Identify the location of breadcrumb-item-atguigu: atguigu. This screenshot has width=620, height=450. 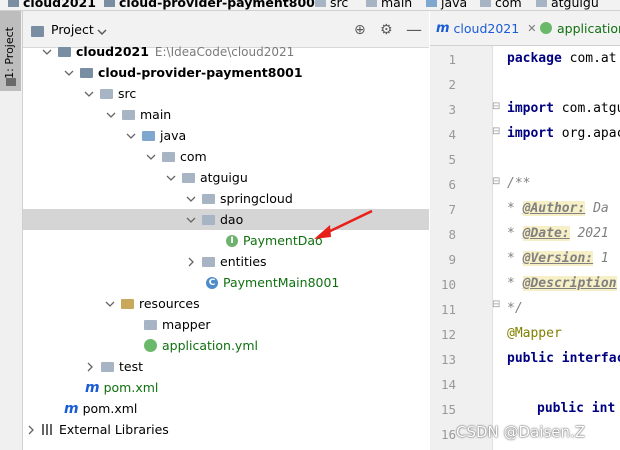
(567, 5).